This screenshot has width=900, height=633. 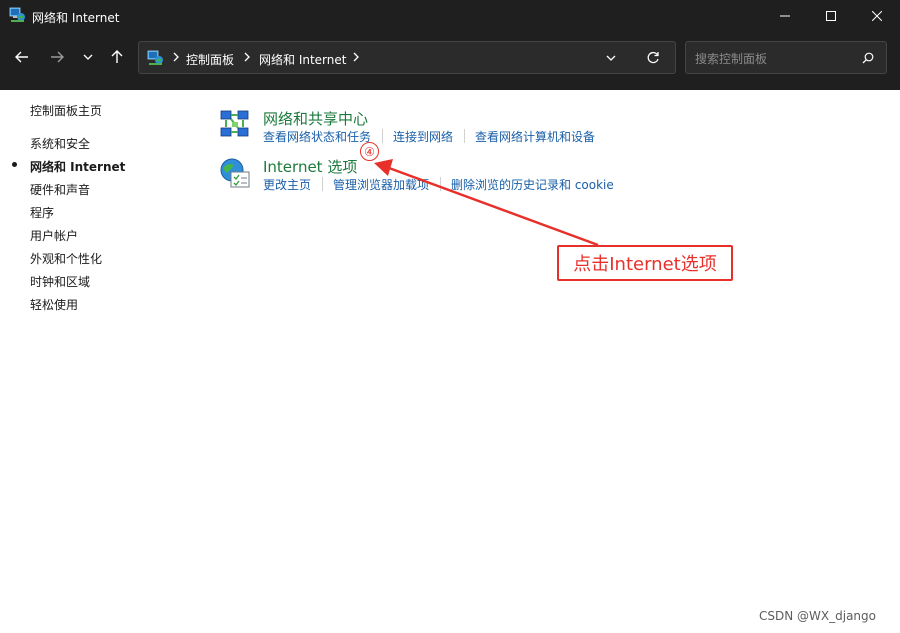 I want to click on step-number-marker: ④, so click(x=369, y=151).